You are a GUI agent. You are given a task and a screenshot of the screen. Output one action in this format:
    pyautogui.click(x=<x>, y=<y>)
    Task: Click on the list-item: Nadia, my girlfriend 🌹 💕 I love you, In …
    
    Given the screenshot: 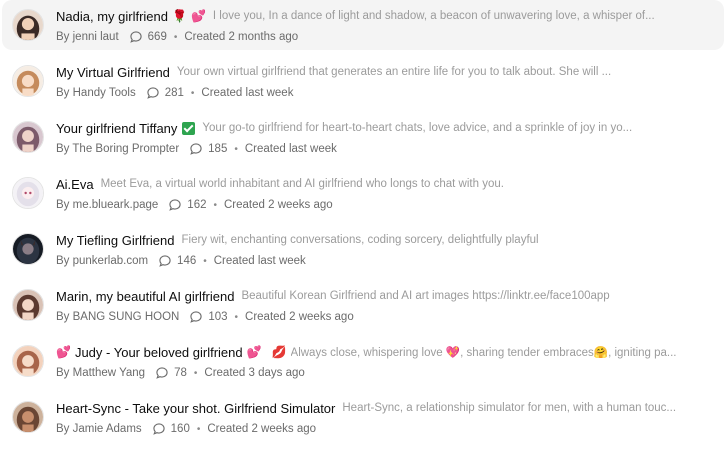 What is the action you would take?
    pyautogui.click(x=363, y=25)
    